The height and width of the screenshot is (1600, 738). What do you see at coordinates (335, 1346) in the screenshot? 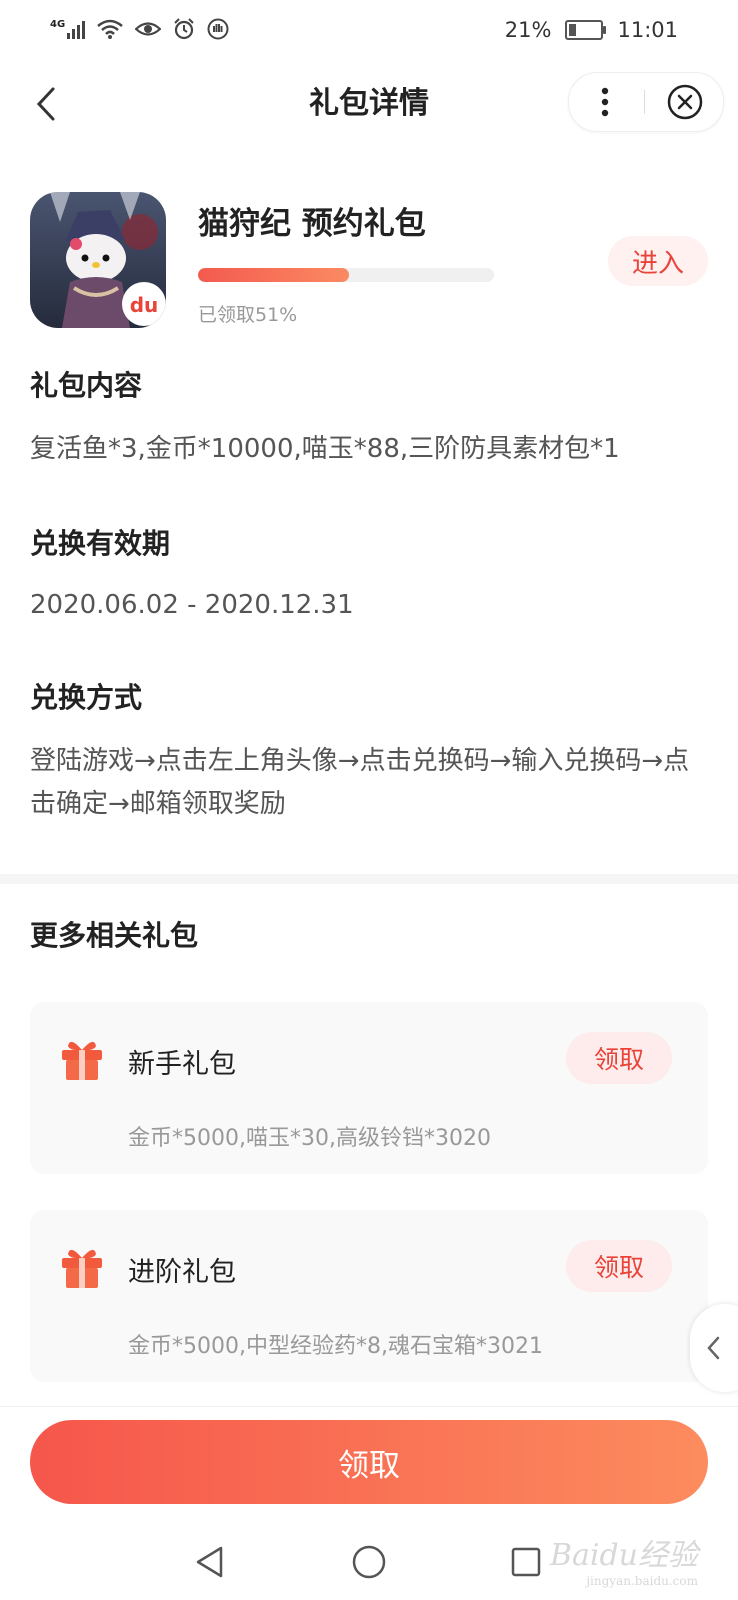
I see `related-gift-desc: 金币*5000,中型经验药*8,魂石宝箱*3021` at bounding box center [335, 1346].